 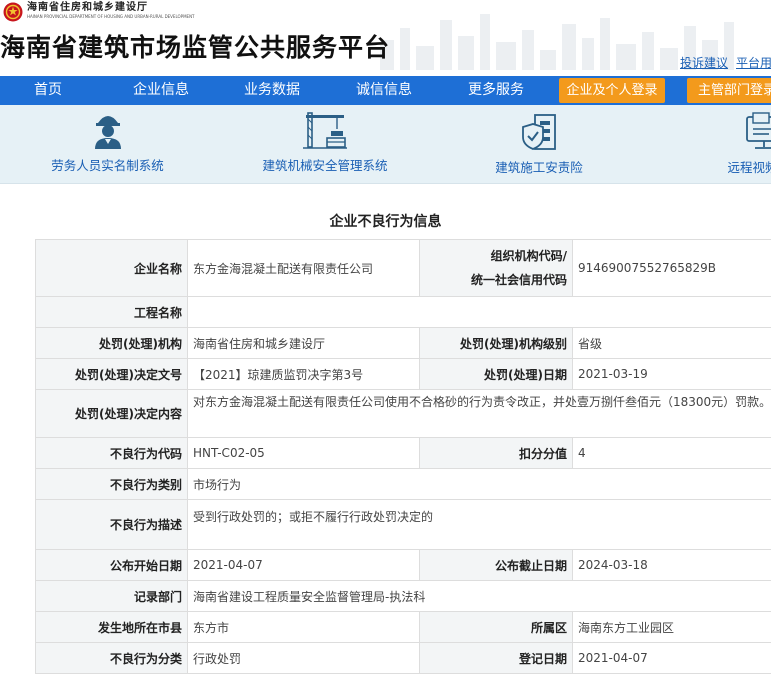 What do you see at coordinates (496, 627) in the screenshot?
I see `park-label: 所属区` at bounding box center [496, 627].